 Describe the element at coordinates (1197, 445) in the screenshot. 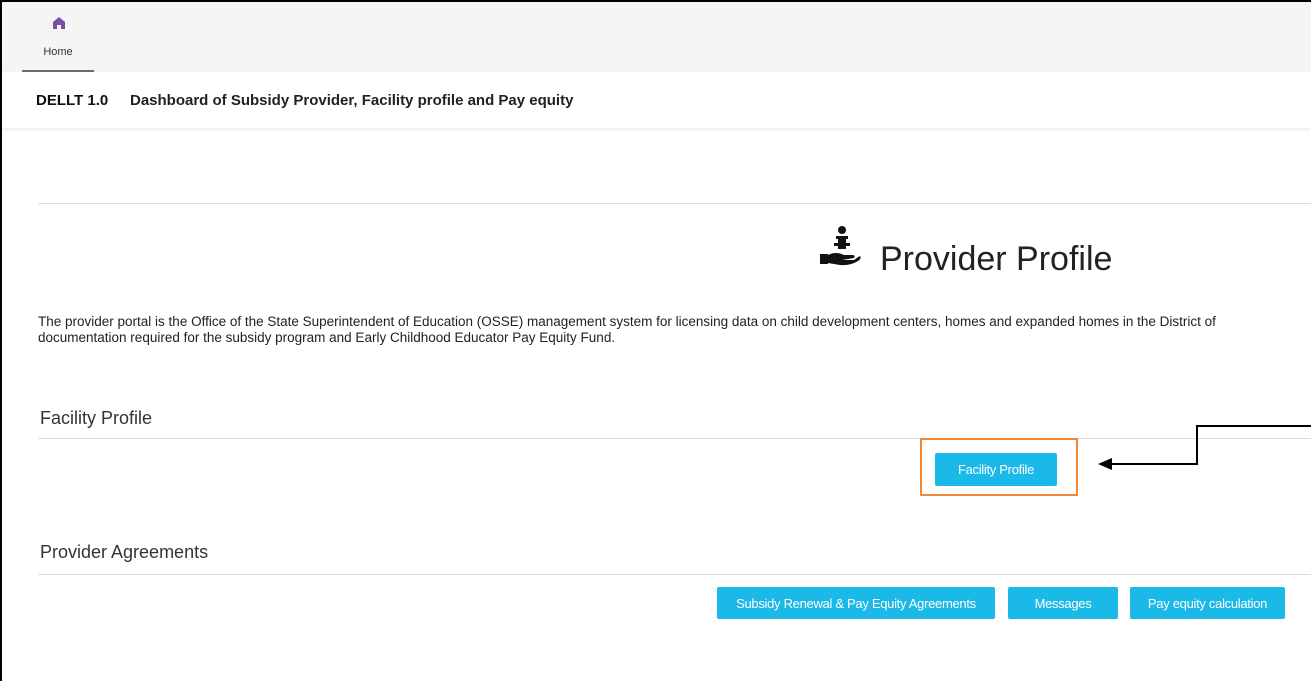

I see `annotation-arrow-riser` at that location.